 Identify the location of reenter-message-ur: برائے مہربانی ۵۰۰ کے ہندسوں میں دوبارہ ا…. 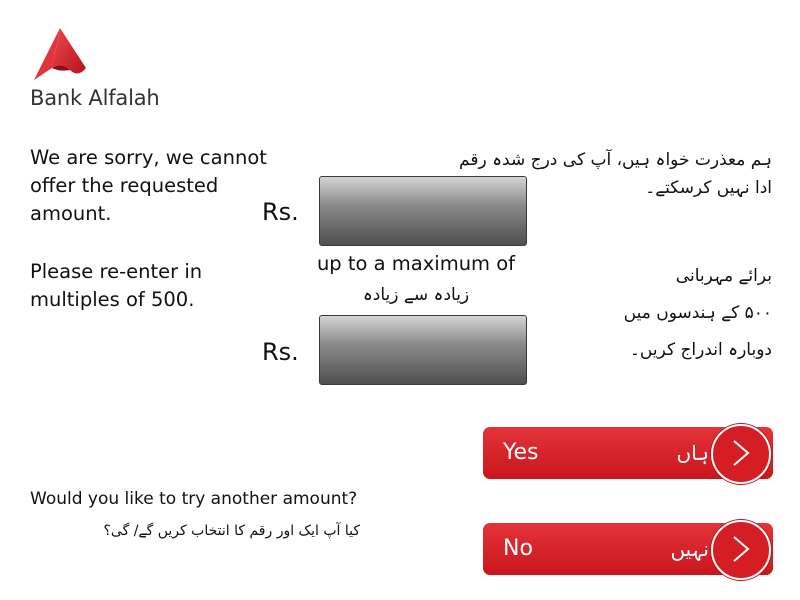
(666, 313).